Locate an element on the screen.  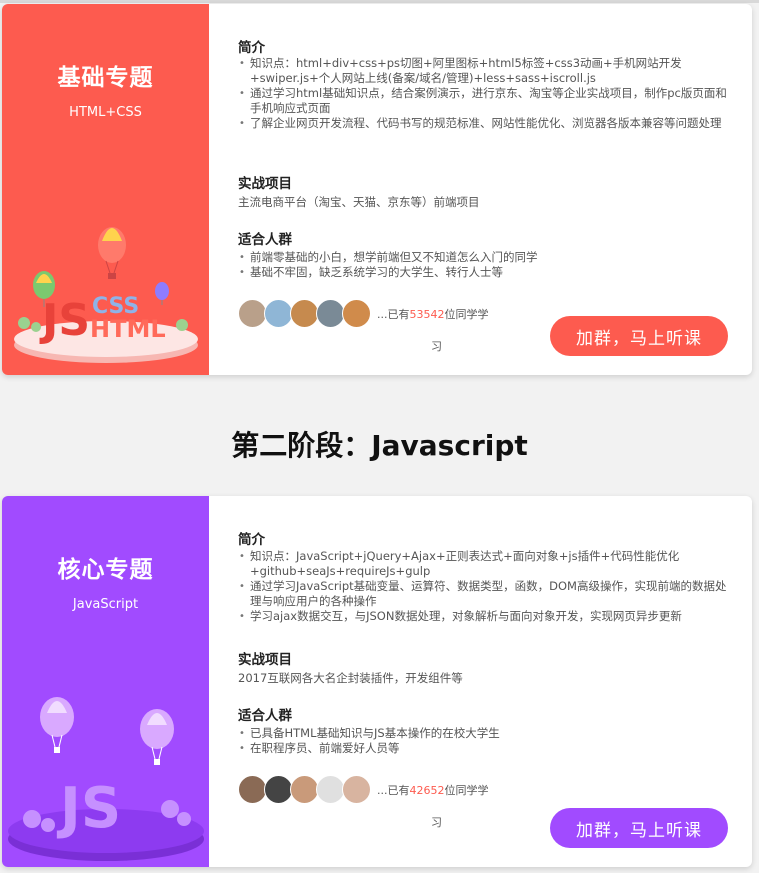
students-count-text: ...已有53542位同学学 is located at coordinates (433, 314).